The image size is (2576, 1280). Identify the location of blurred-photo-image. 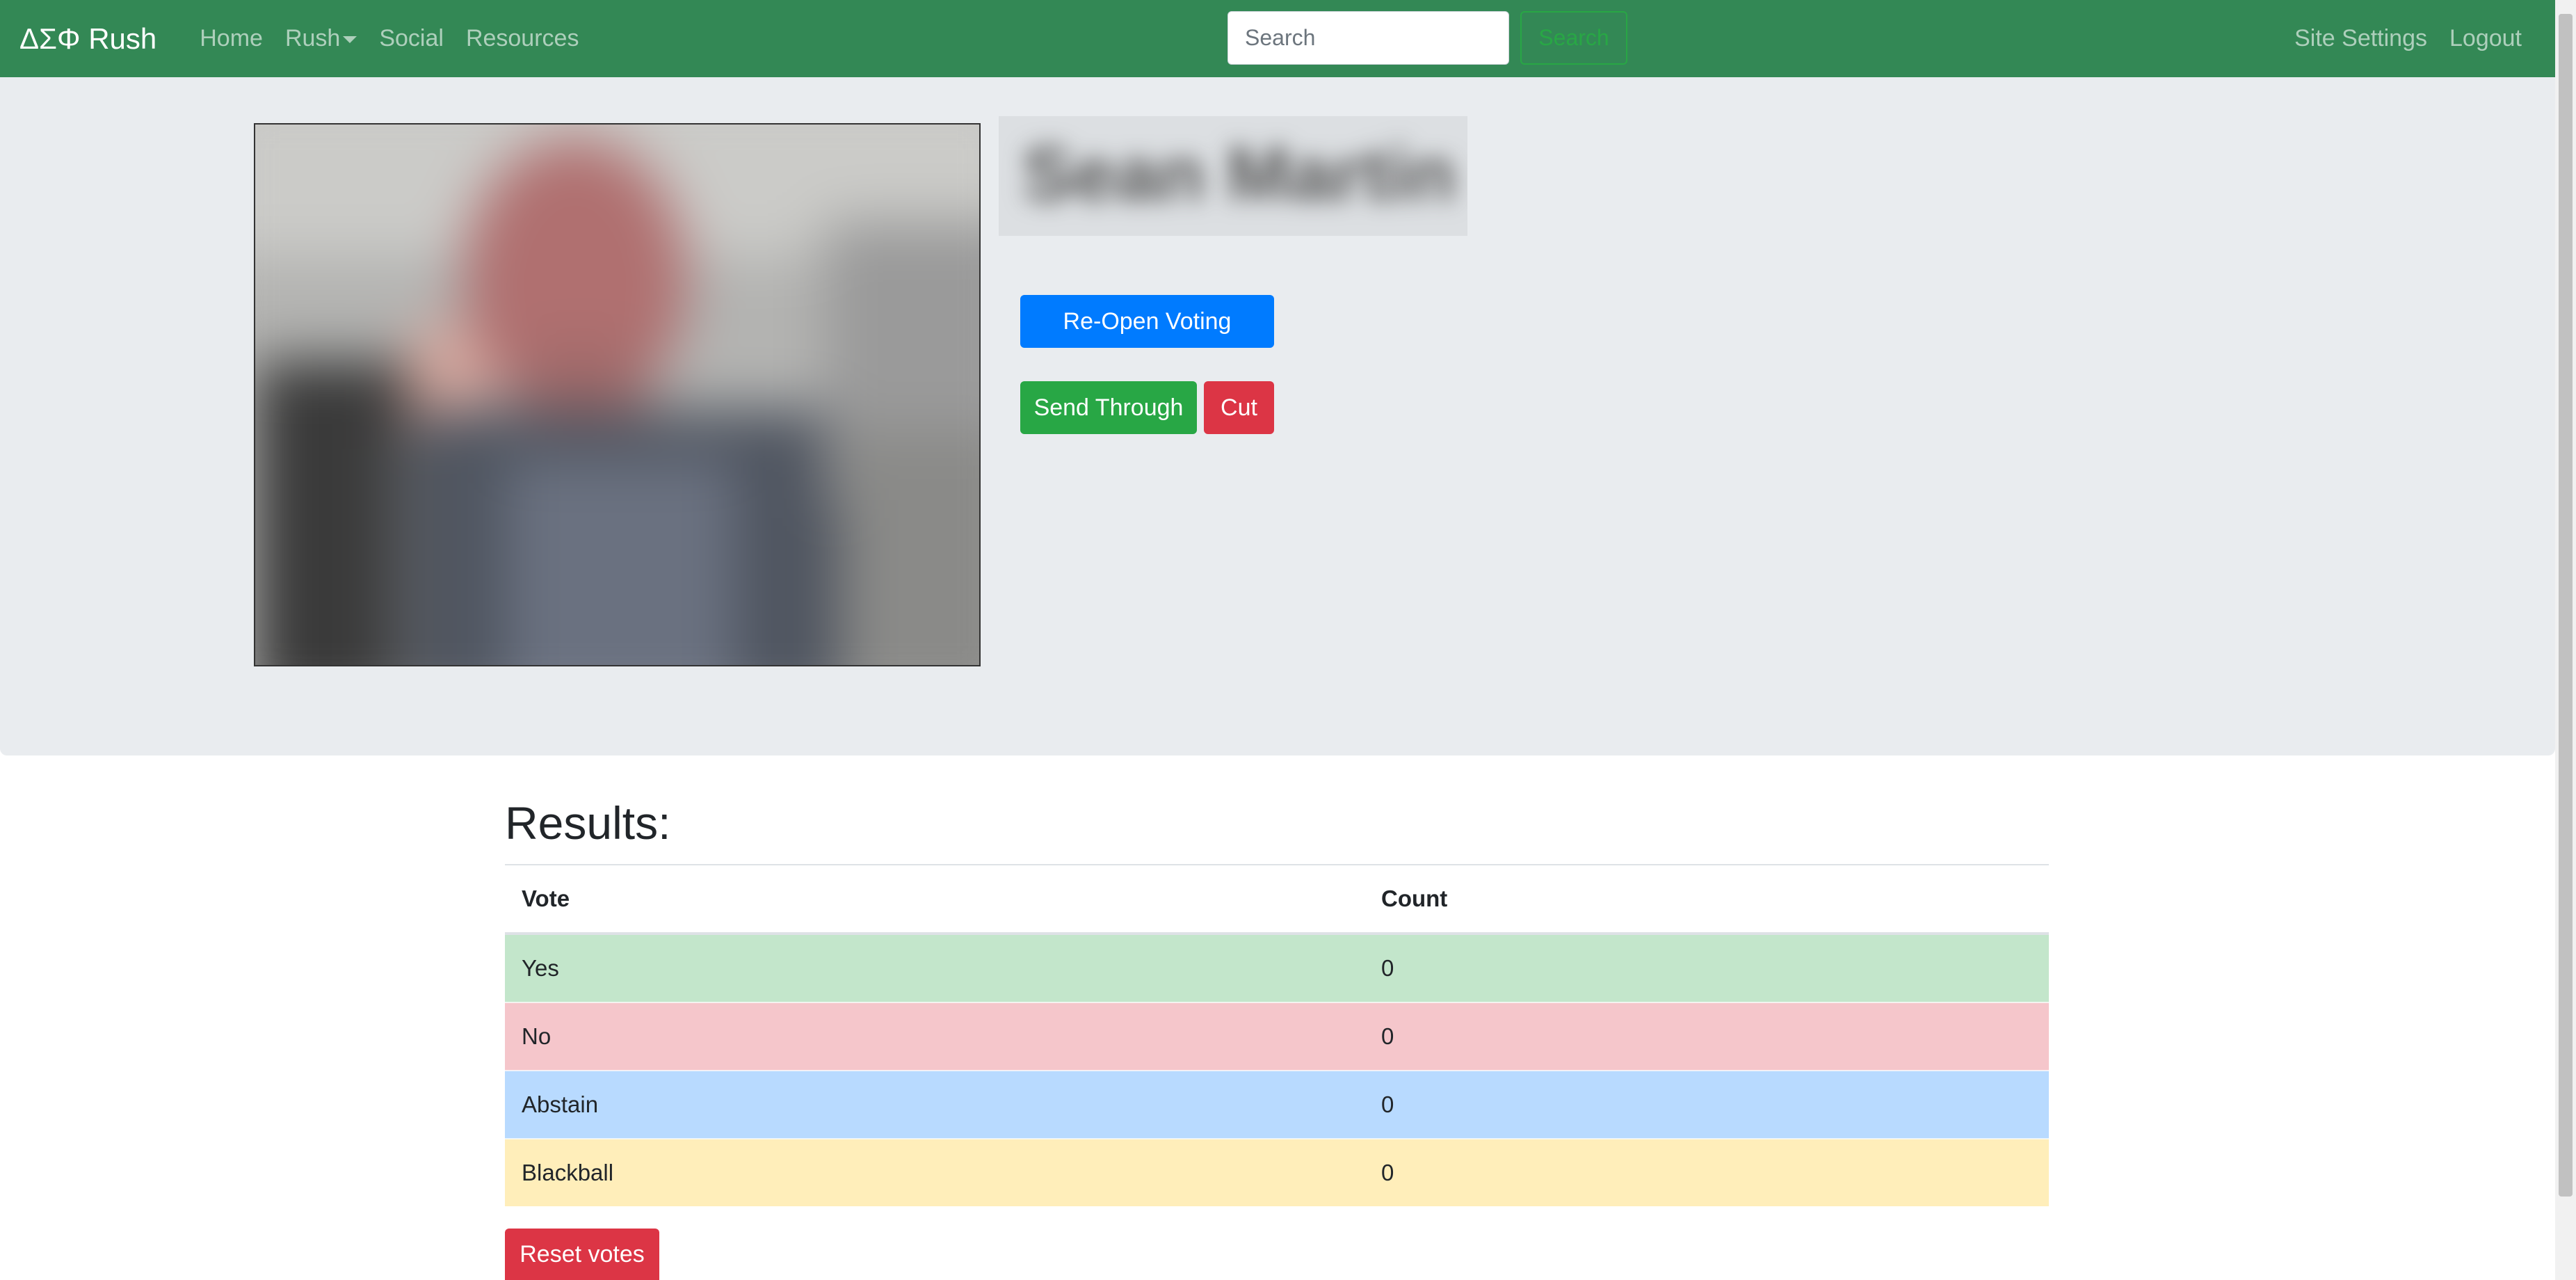
(617, 395).